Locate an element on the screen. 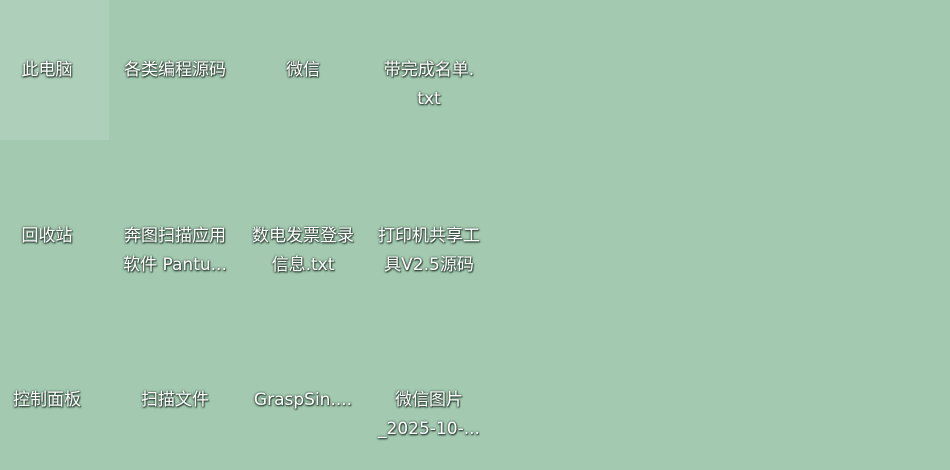  icon-label: 各类编程源码 is located at coordinates (175, 70).